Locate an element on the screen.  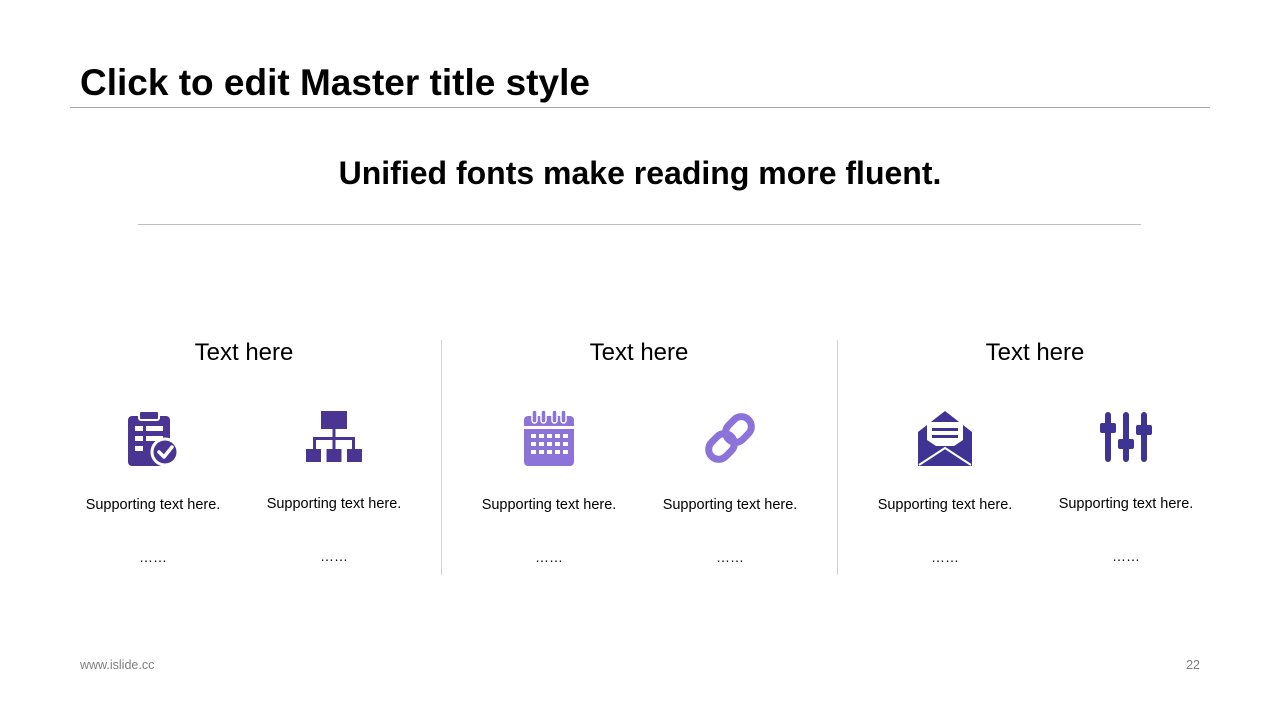
sliders-icon is located at coordinates (1126, 437).